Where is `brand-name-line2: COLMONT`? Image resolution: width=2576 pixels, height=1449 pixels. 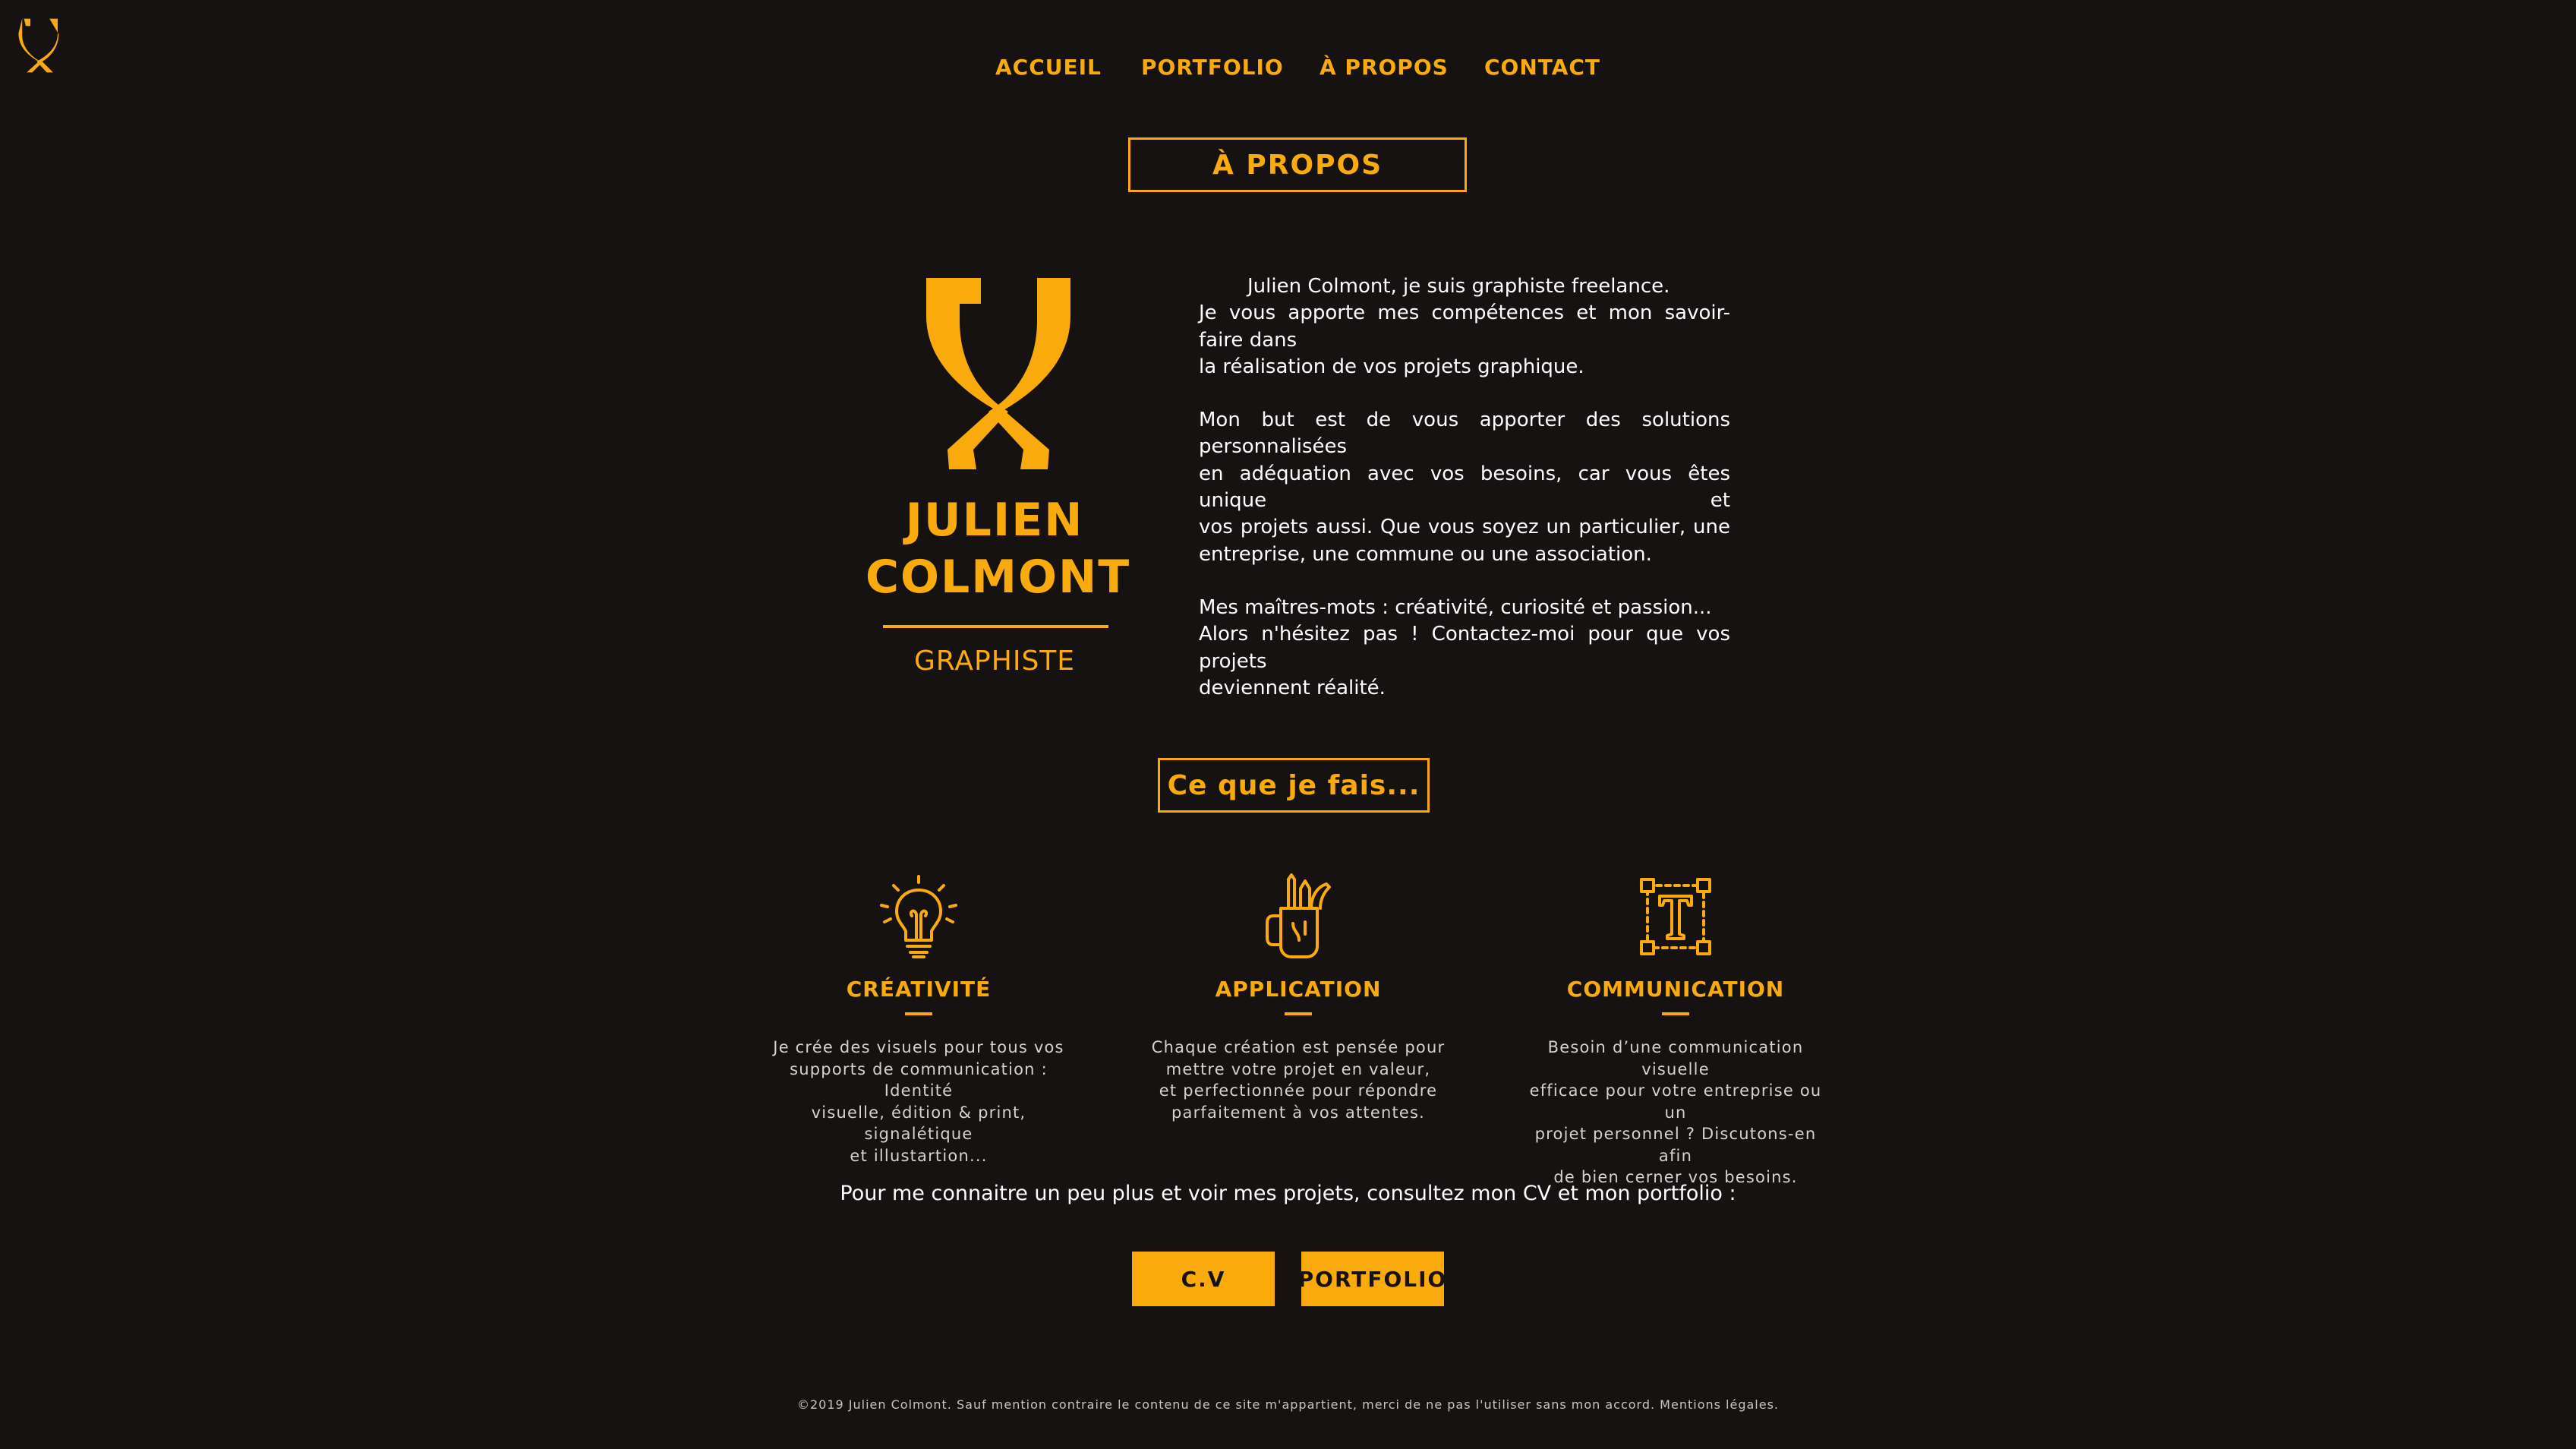
brand-name-line2: COLMONT is located at coordinates (998, 577).